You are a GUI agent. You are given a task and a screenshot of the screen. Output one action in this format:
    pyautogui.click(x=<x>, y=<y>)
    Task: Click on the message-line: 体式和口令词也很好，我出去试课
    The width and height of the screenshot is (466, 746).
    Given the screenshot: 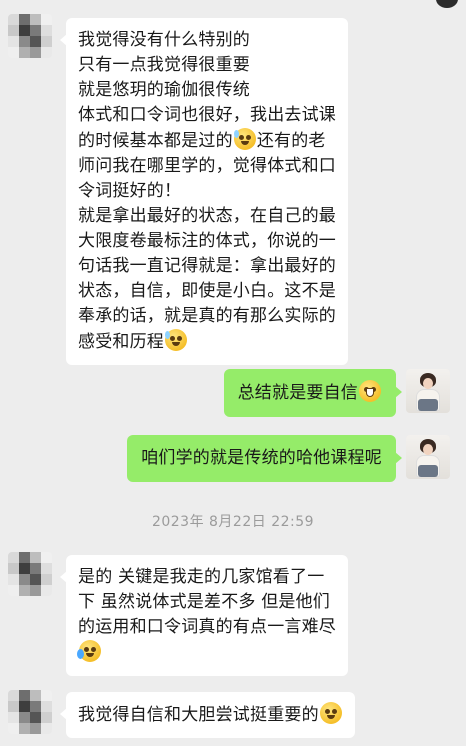 What is the action you would take?
    pyautogui.click(x=207, y=115)
    